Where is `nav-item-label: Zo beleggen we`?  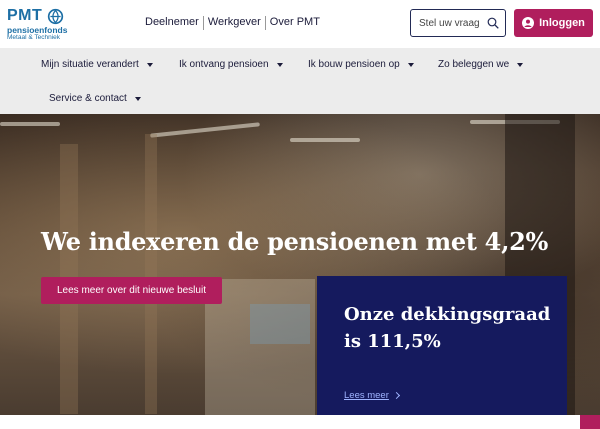 nav-item-label: Zo beleggen we is located at coordinates (474, 64).